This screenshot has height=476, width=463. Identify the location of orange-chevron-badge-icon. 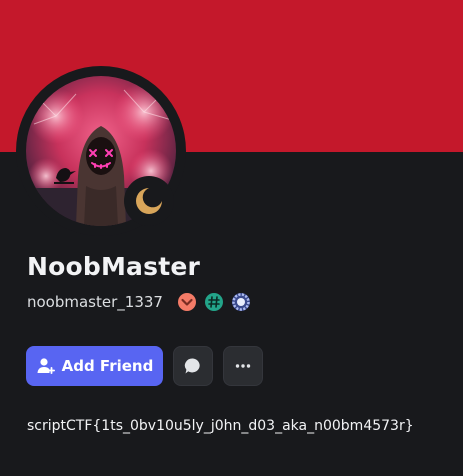
(187, 302).